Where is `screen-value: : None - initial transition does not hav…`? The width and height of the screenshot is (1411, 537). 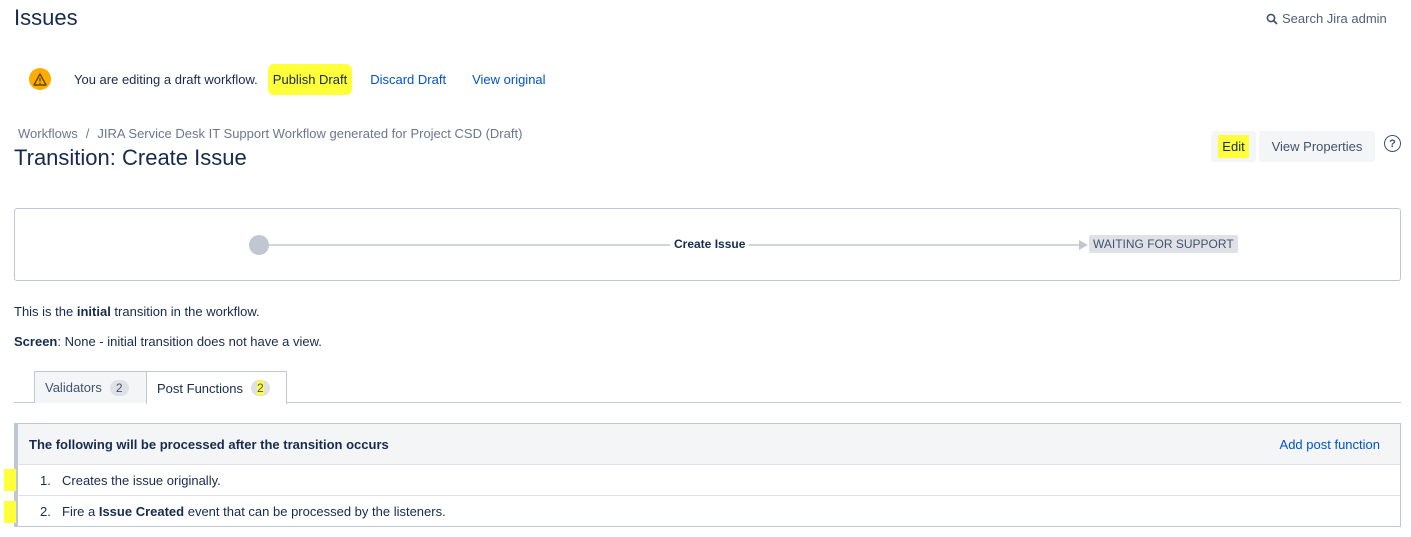 screen-value: : None - initial transition does not hav… is located at coordinates (189, 341).